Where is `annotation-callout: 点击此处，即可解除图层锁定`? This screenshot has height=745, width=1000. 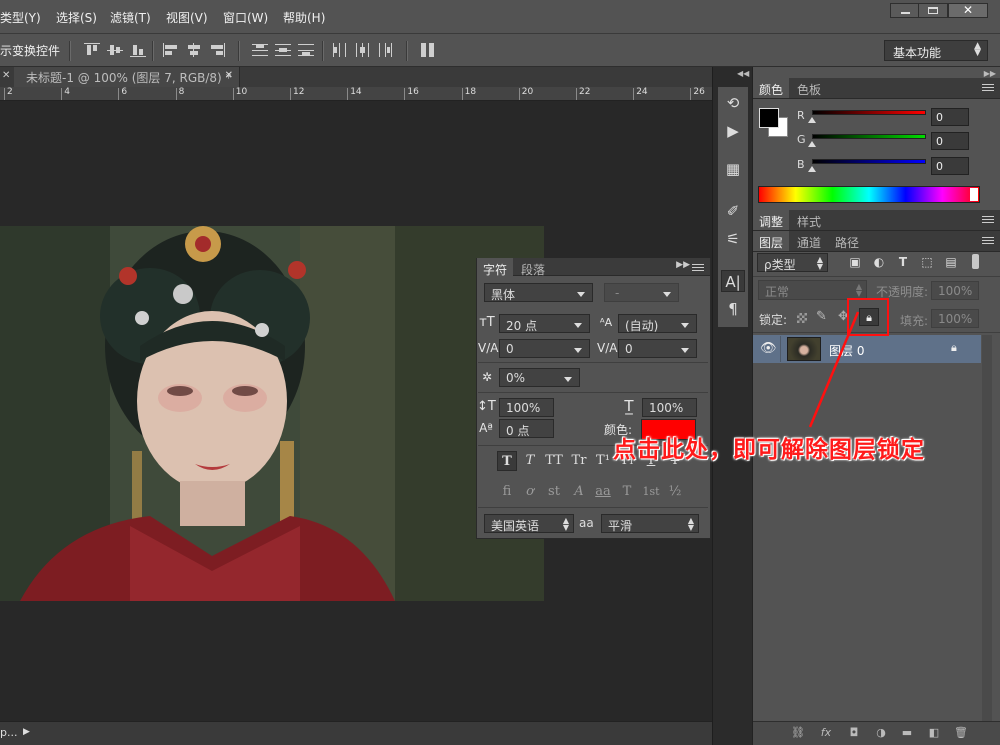
annotation-callout: 点击此处，即可解除图层锁定 is located at coordinates (769, 450).